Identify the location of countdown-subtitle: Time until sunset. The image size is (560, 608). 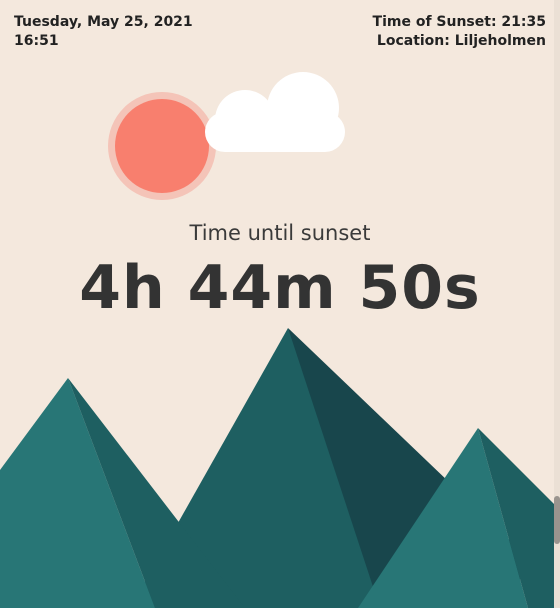
(280, 233).